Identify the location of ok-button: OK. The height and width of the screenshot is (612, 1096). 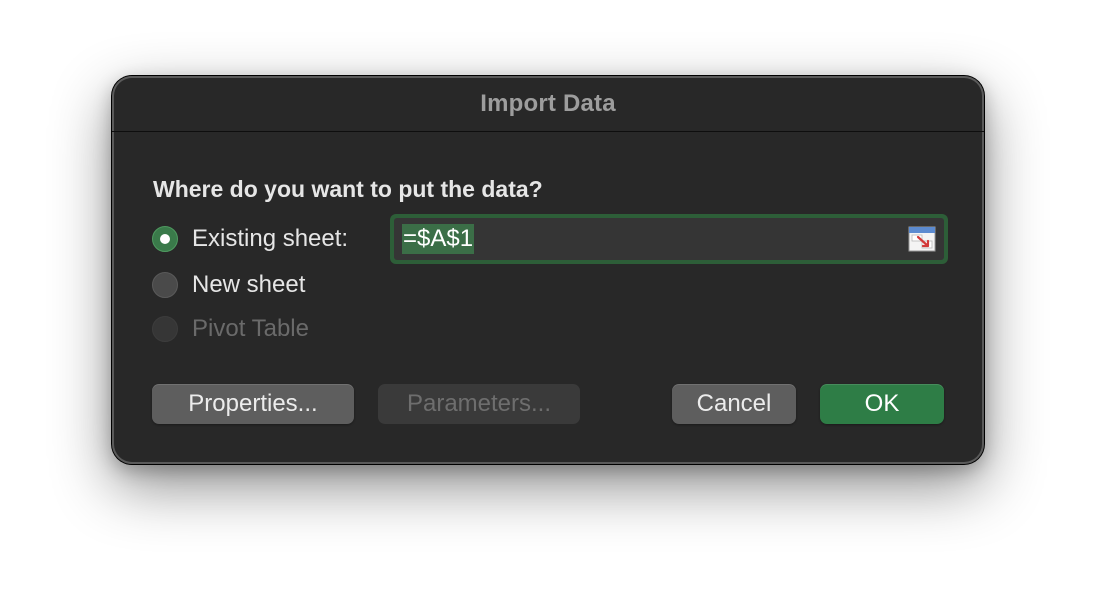
(882, 404).